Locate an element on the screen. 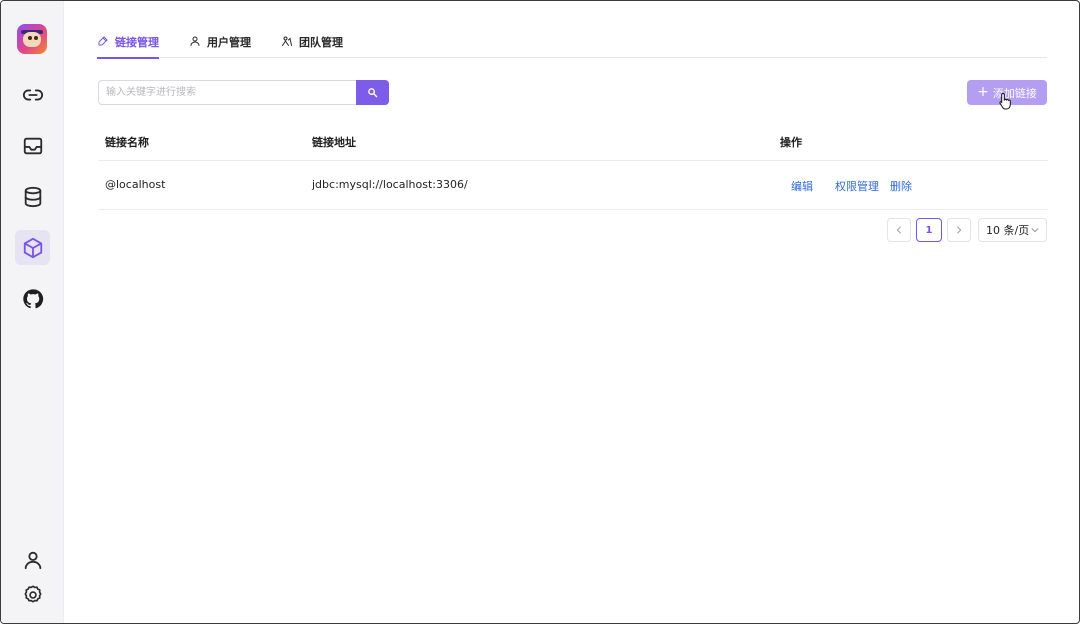  search-button is located at coordinates (372, 92).